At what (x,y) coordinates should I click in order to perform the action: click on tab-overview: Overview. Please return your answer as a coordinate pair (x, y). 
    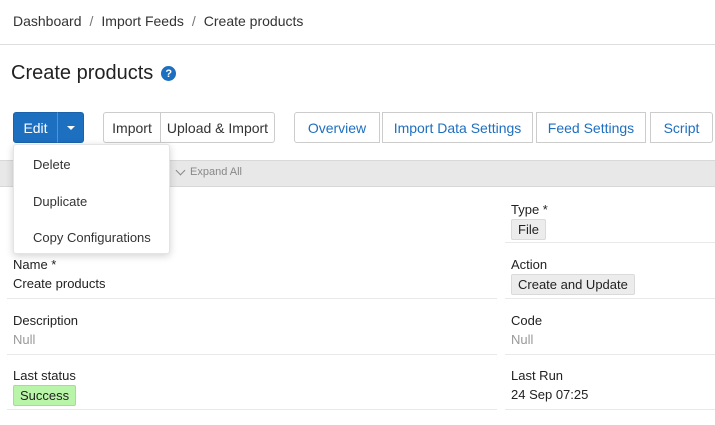
    Looking at the image, I should click on (337, 127).